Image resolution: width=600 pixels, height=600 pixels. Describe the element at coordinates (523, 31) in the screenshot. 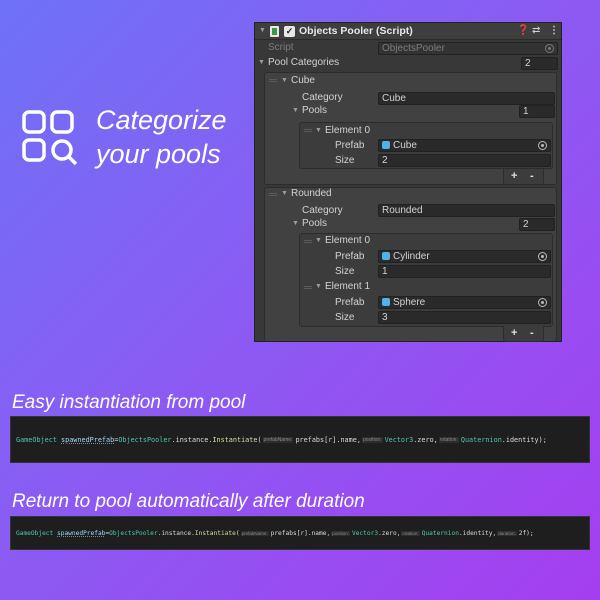

I see `help-icon: ❓` at that location.